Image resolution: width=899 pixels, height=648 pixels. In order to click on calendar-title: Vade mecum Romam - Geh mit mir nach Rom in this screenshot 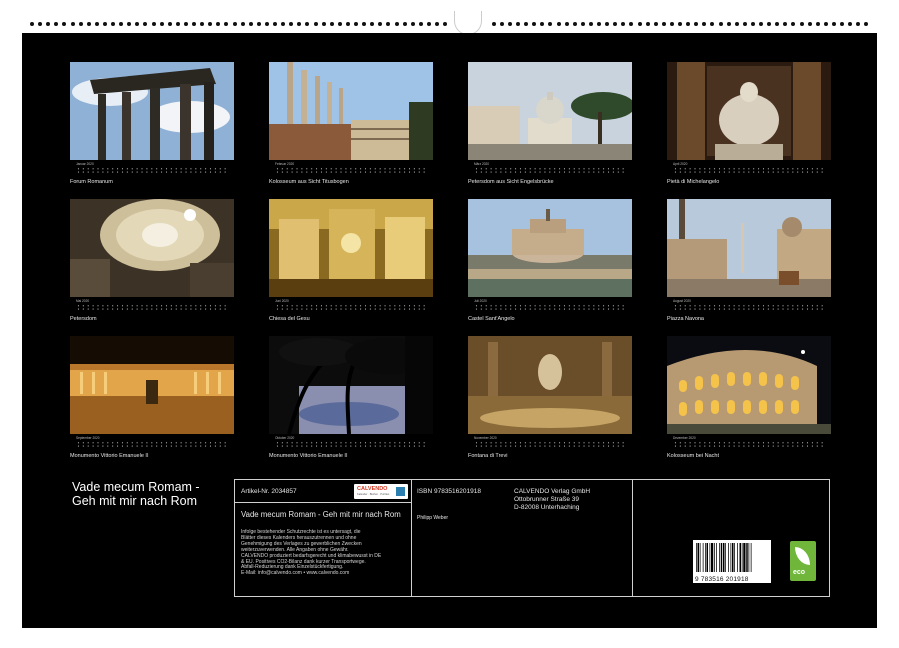, I will do `click(152, 494)`.